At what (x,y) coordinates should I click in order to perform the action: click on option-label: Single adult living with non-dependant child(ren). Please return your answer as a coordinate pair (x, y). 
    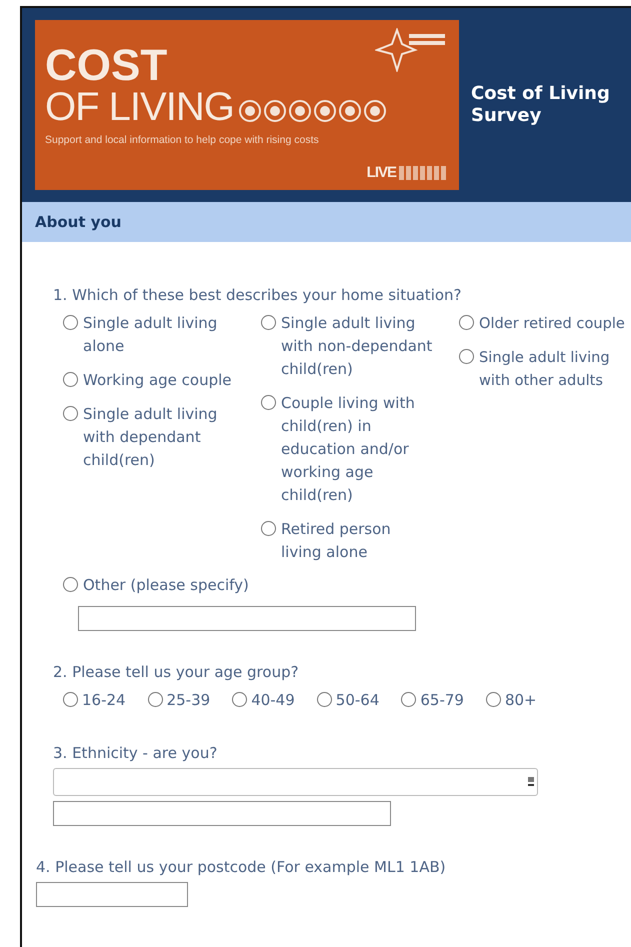
    Looking at the image, I should click on (357, 346).